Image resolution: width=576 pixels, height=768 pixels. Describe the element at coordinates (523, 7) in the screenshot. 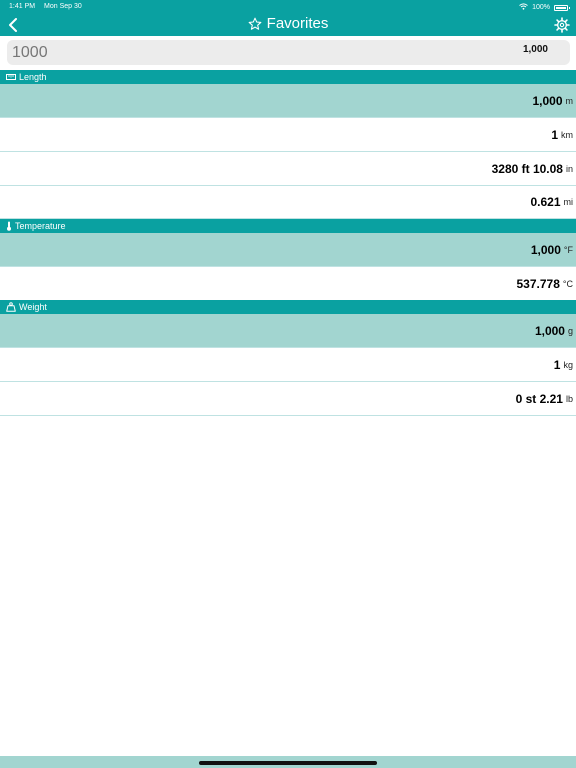

I see `wifi-icon` at that location.